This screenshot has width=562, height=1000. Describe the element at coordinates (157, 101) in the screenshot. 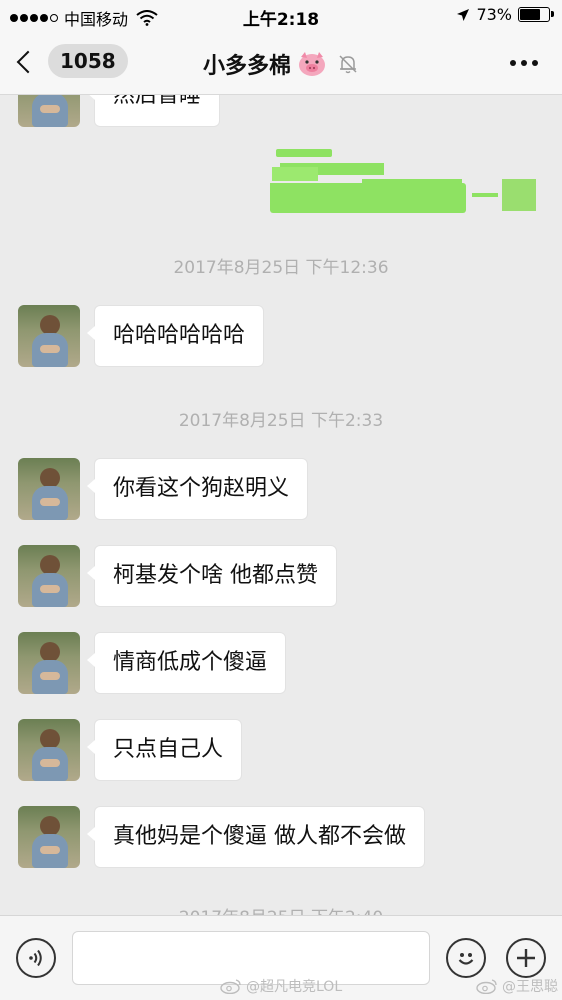

I see `message-text: 然后盲睡` at that location.